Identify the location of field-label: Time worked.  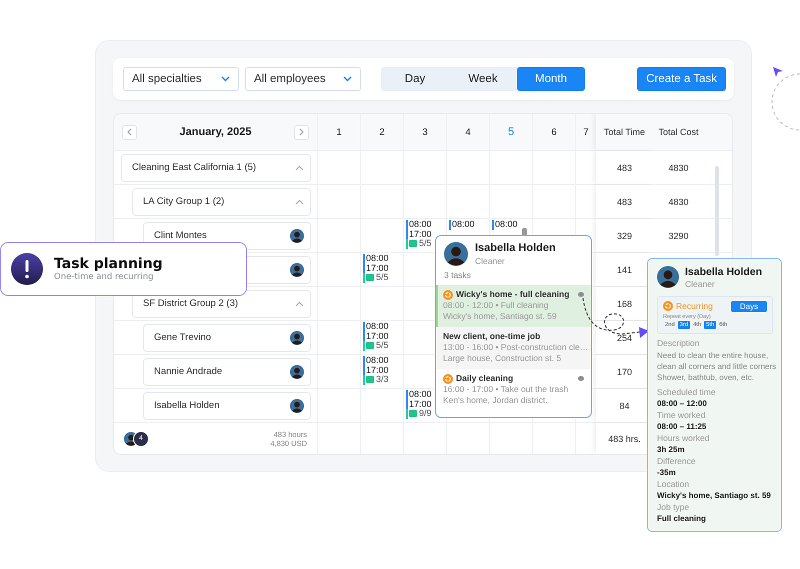
(681, 415).